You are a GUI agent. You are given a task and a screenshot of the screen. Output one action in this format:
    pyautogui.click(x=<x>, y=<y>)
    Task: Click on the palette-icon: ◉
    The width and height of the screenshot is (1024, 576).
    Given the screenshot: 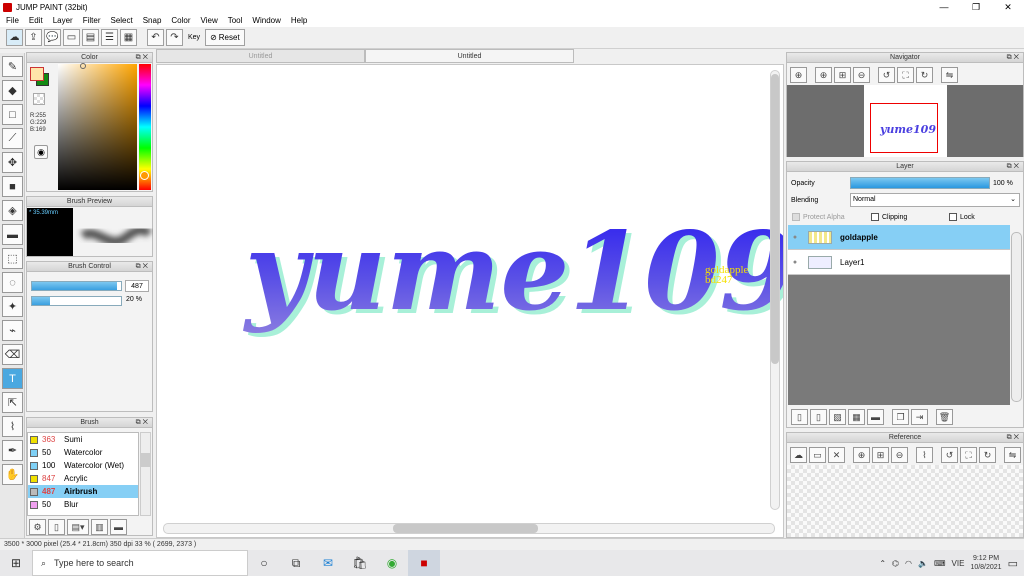 What is the action you would take?
    pyautogui.click(x=41, y=152)
    